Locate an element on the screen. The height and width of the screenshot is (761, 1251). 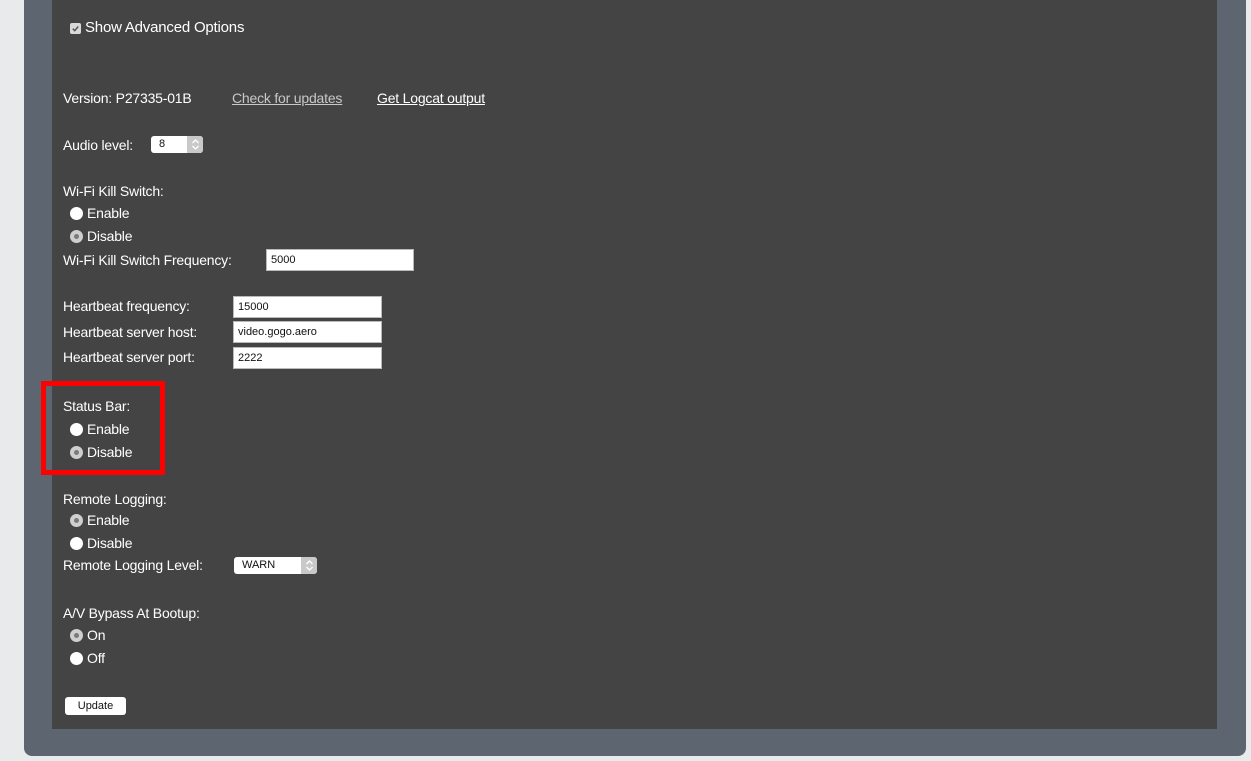
wifi-kill-frequency-label: Wi-Fi Kill Switch Frequency: is located at coordinates (147, 260).